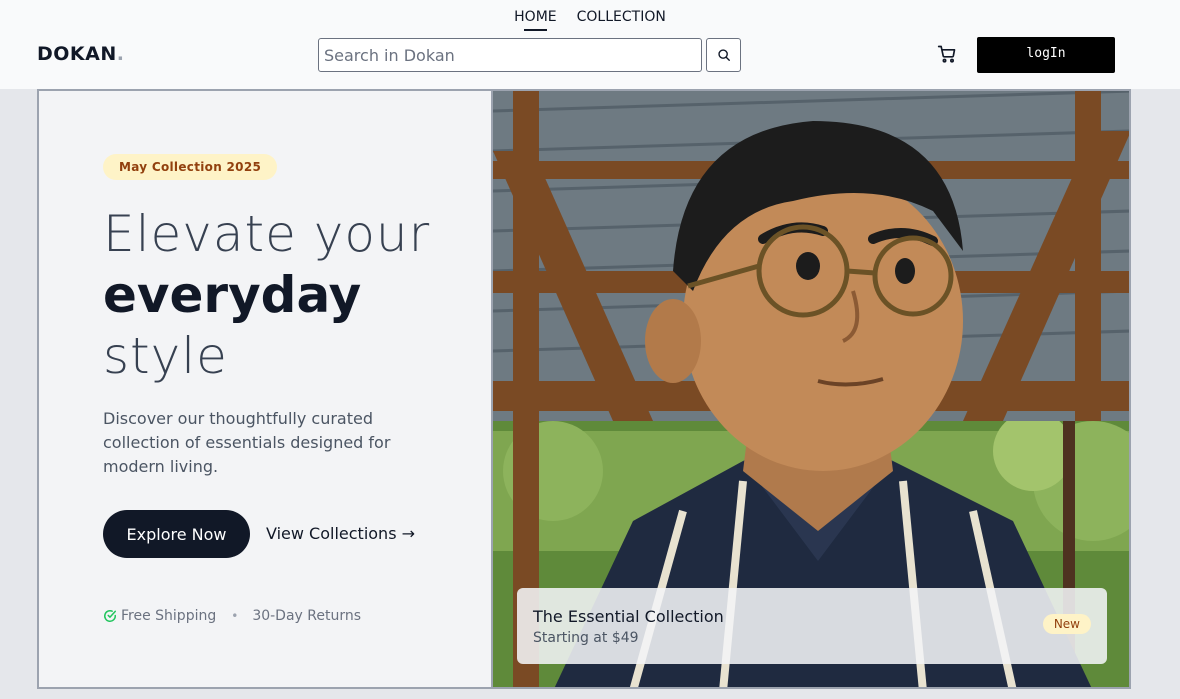 This screenshot has width=1180, height=699. I want to click on collection-badge: May Collection 2025, so click(190, 167).